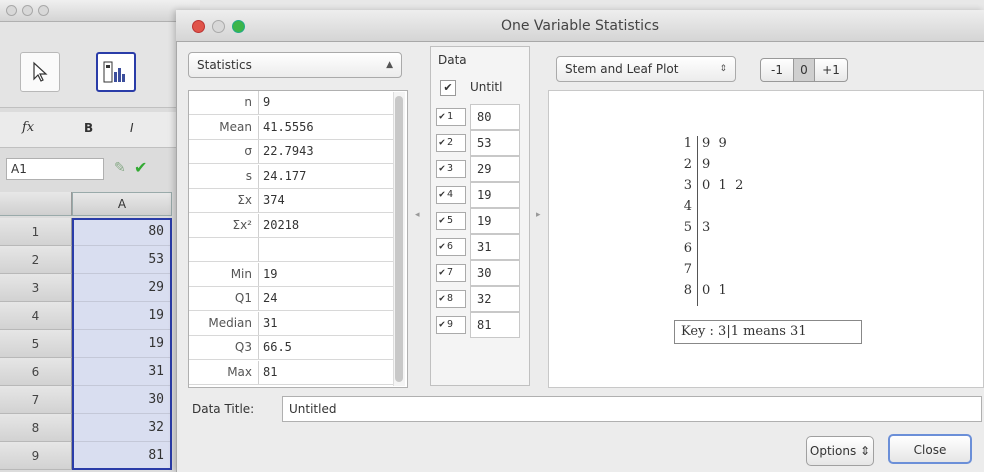 This screenshot has width=984, height=472. I want to click on stem-row: 3 0 1 2, so click(760, 185).